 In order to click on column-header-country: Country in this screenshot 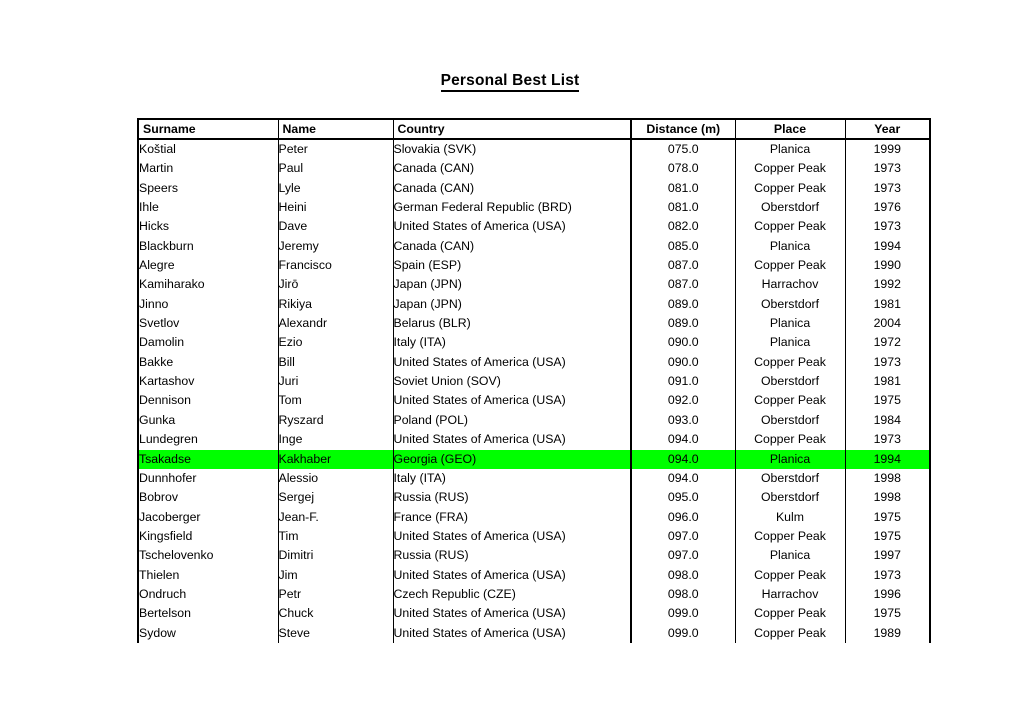, I will do `click(511, 129)`.